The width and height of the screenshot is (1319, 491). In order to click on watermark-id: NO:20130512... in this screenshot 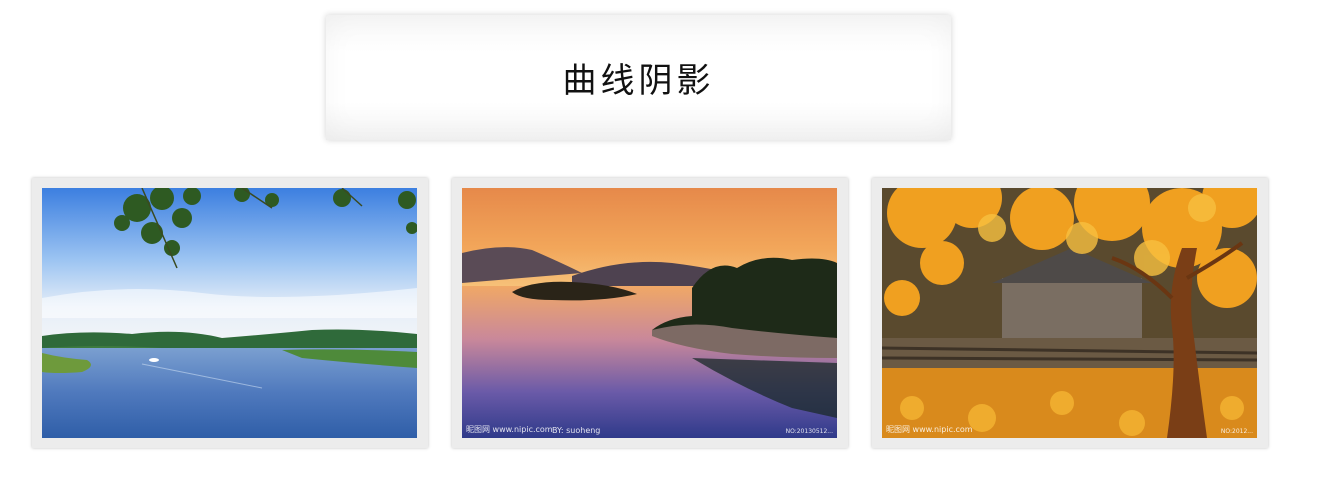, I will do `click(809, 431)`.